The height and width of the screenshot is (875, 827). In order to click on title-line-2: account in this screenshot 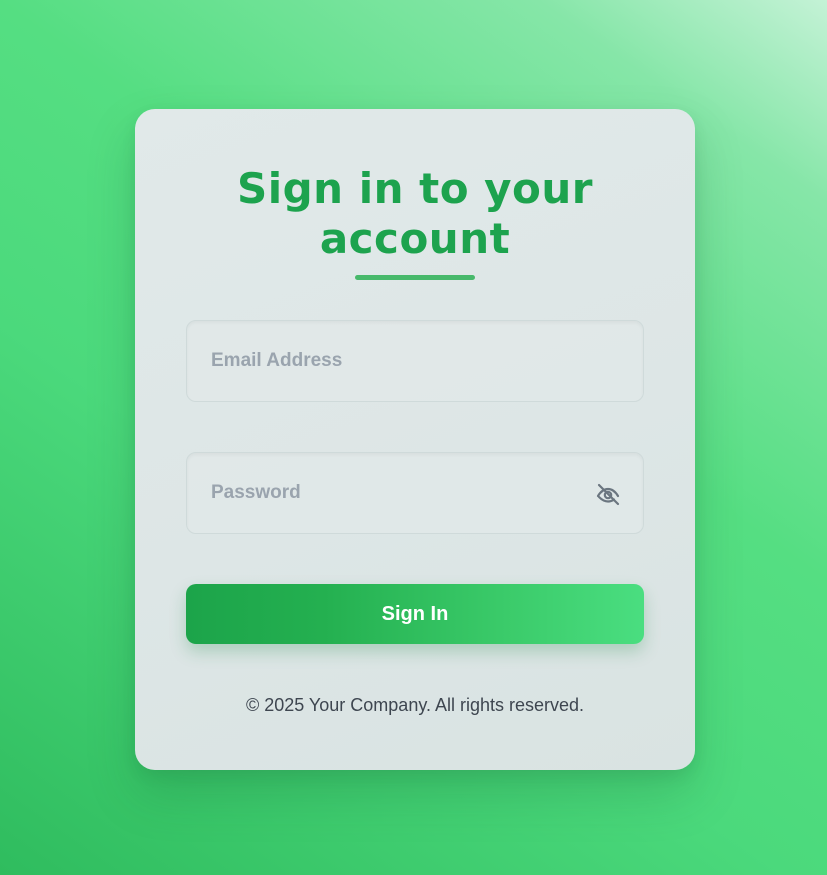, I will do `click(415, 238)`.